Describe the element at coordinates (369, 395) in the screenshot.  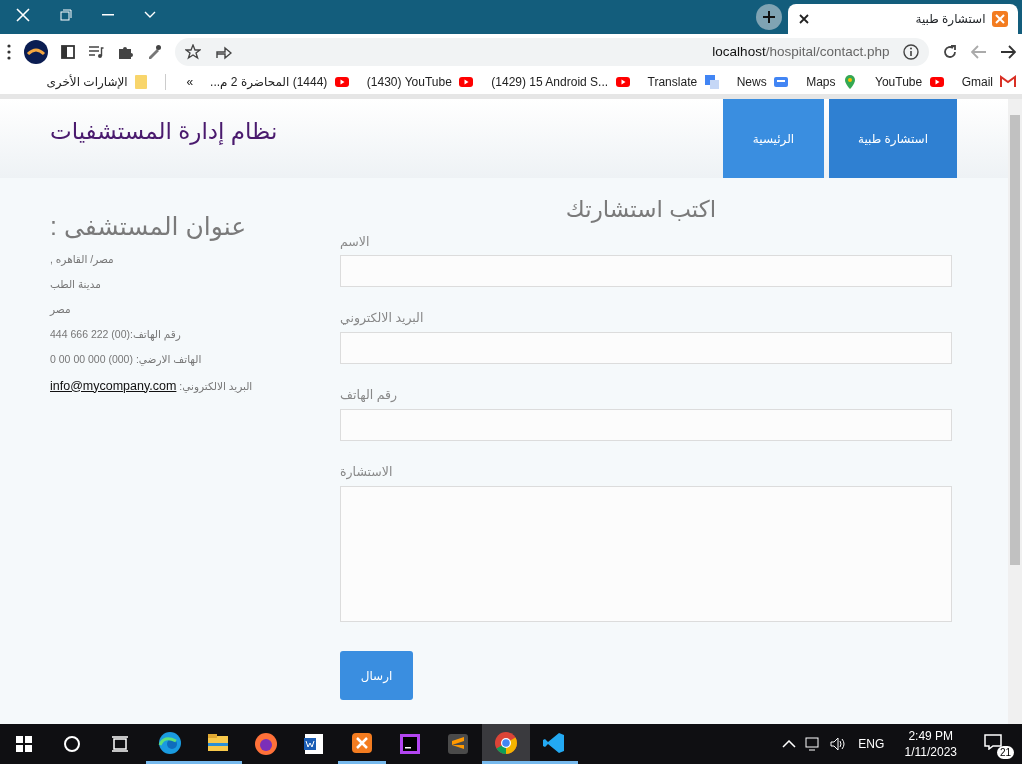
I see `field-label: رقم الهاتف` at that location.